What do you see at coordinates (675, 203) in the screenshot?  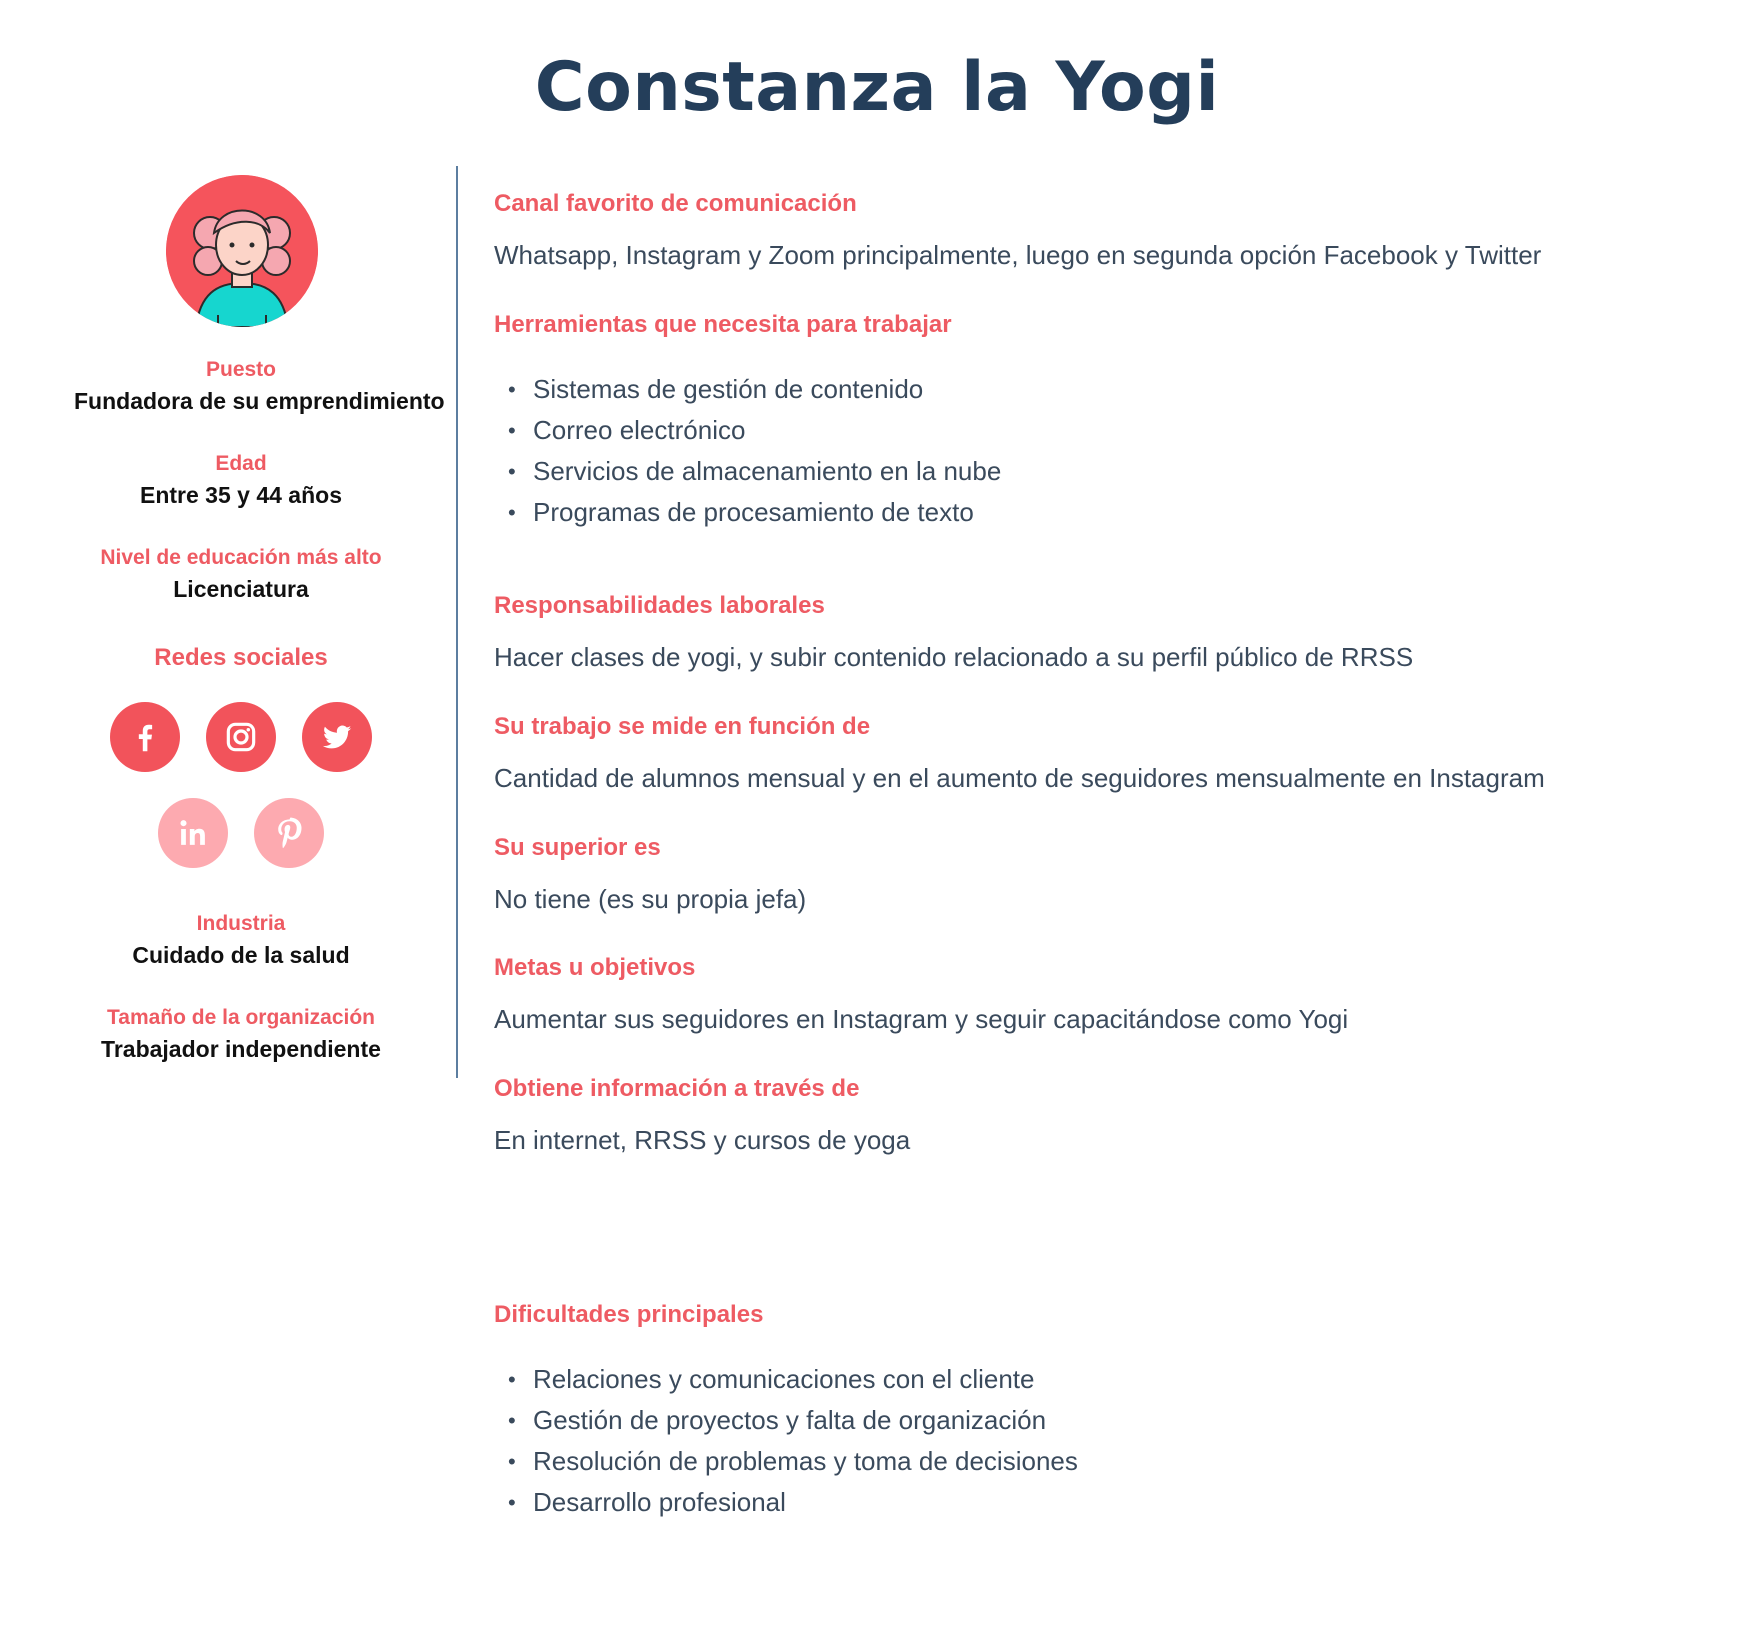 I see `canal-label: Canal favorito de comunicación` at bounding box center [675, 203].